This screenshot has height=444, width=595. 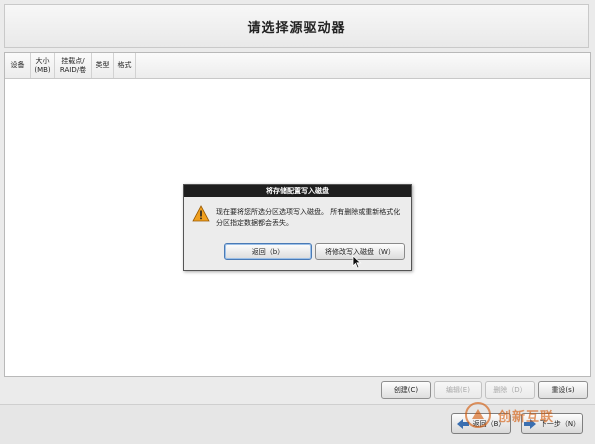 What do you see at coordinates (201, 213) in the screenshot?
I see `warning-icon` at bounding box center [201, 213].